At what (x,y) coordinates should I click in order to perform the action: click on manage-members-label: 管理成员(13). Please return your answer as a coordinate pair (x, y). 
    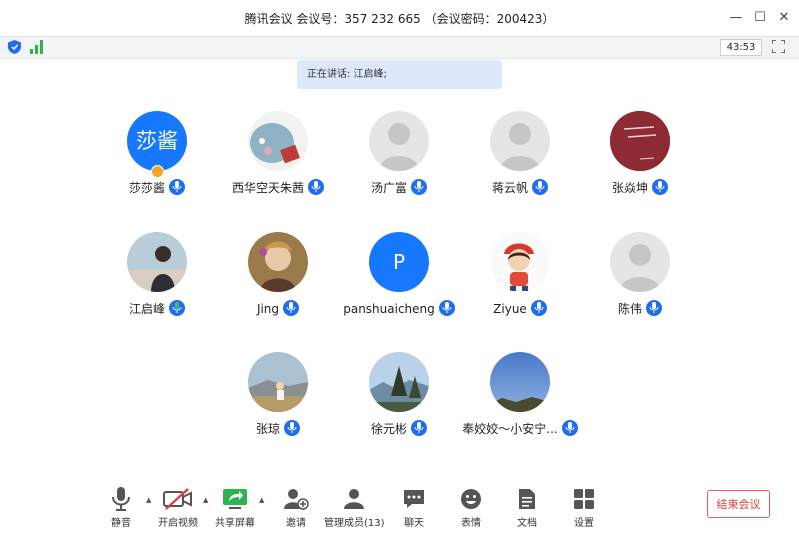
    Looking at the image, I should click on (354, 523).